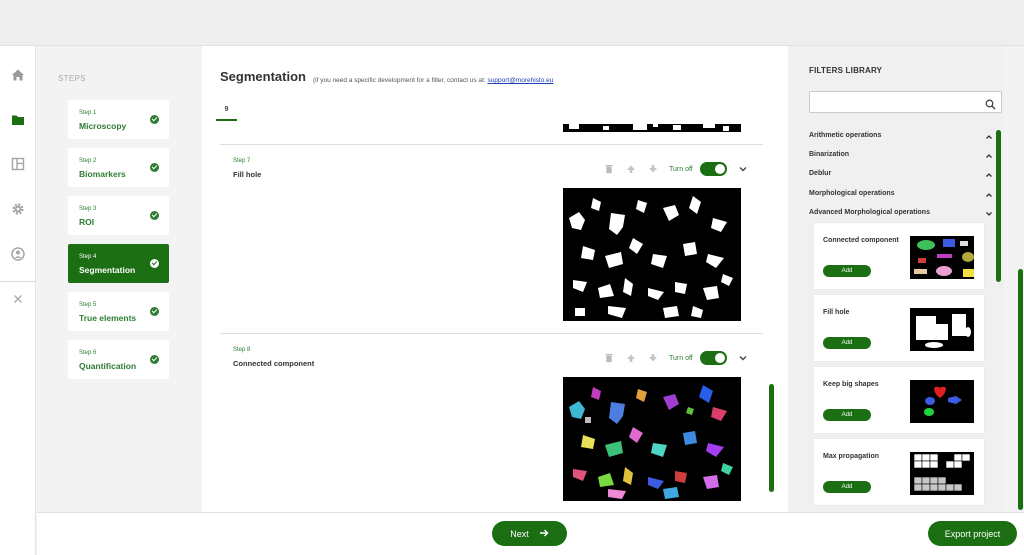 This screenshot has width=1024, height=555. What do you see at coordinates (108, 366) in the screenshot?
I see `step-label: Quantification` at bounding box center [108, 366].